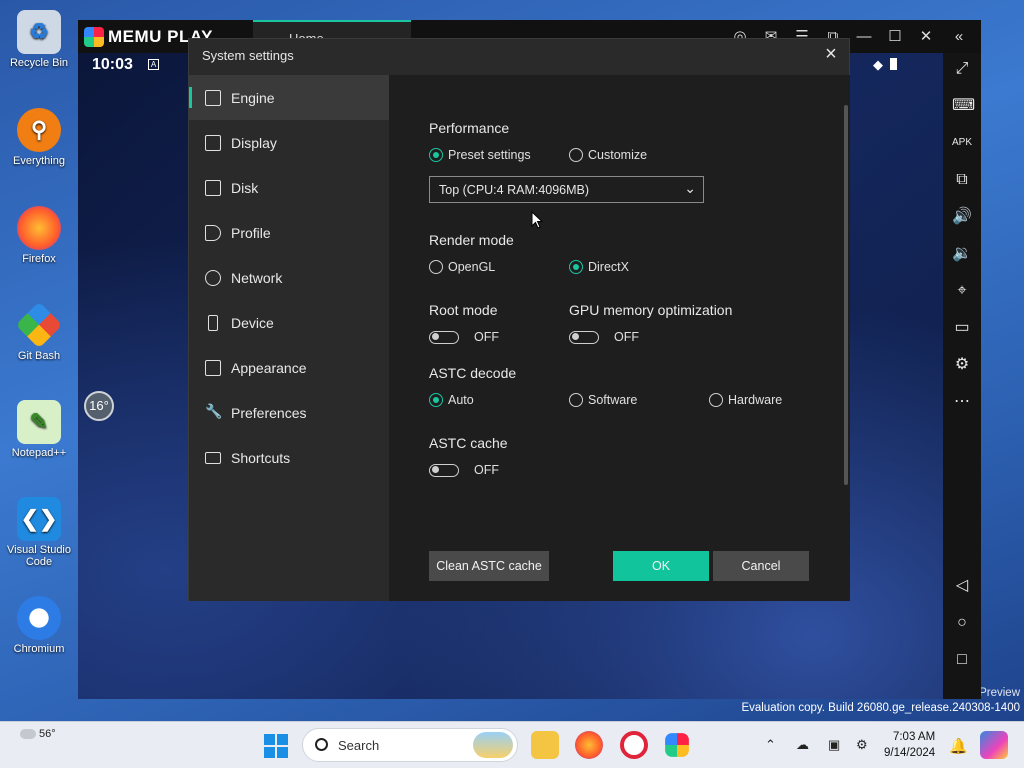 The width and height of the screenshot is (1024, 768). Describe the element at coordinates (962, 143) in the screenshot. I see `apk-icon: APK` at that location.